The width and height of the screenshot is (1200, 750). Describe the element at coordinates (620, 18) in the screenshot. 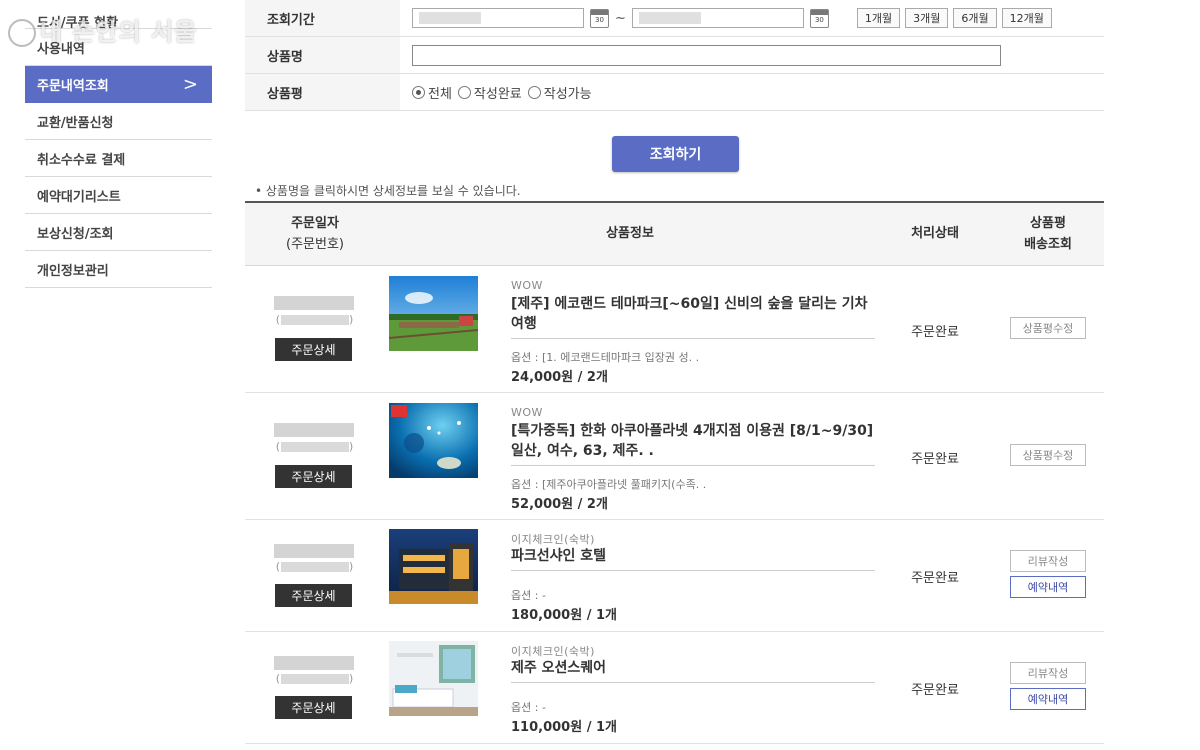

I see `range-tilde: ~` at that location.